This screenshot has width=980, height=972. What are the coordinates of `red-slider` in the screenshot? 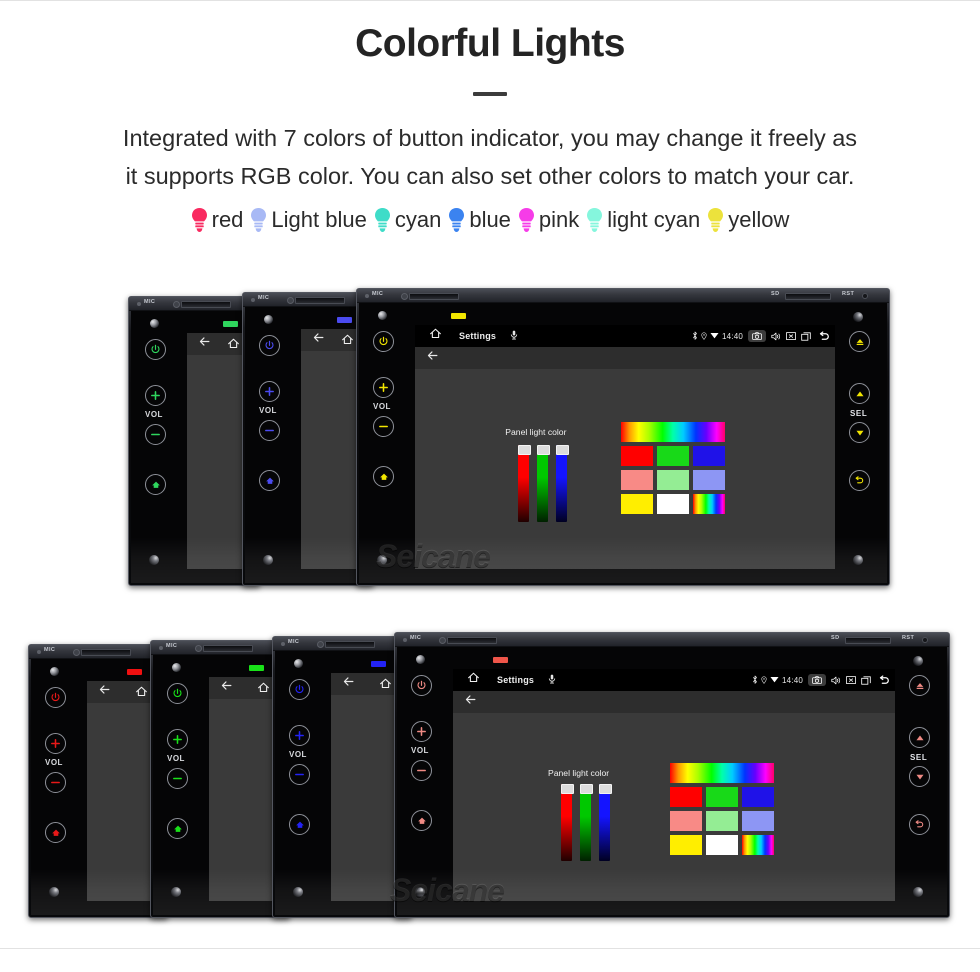 It's located at (568, 823).